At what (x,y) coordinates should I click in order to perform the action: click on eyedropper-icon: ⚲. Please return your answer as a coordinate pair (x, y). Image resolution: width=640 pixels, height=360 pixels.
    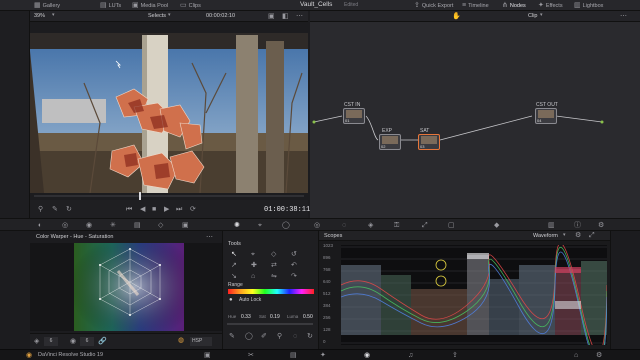
    Looking at the image, I should click on (40, 209).